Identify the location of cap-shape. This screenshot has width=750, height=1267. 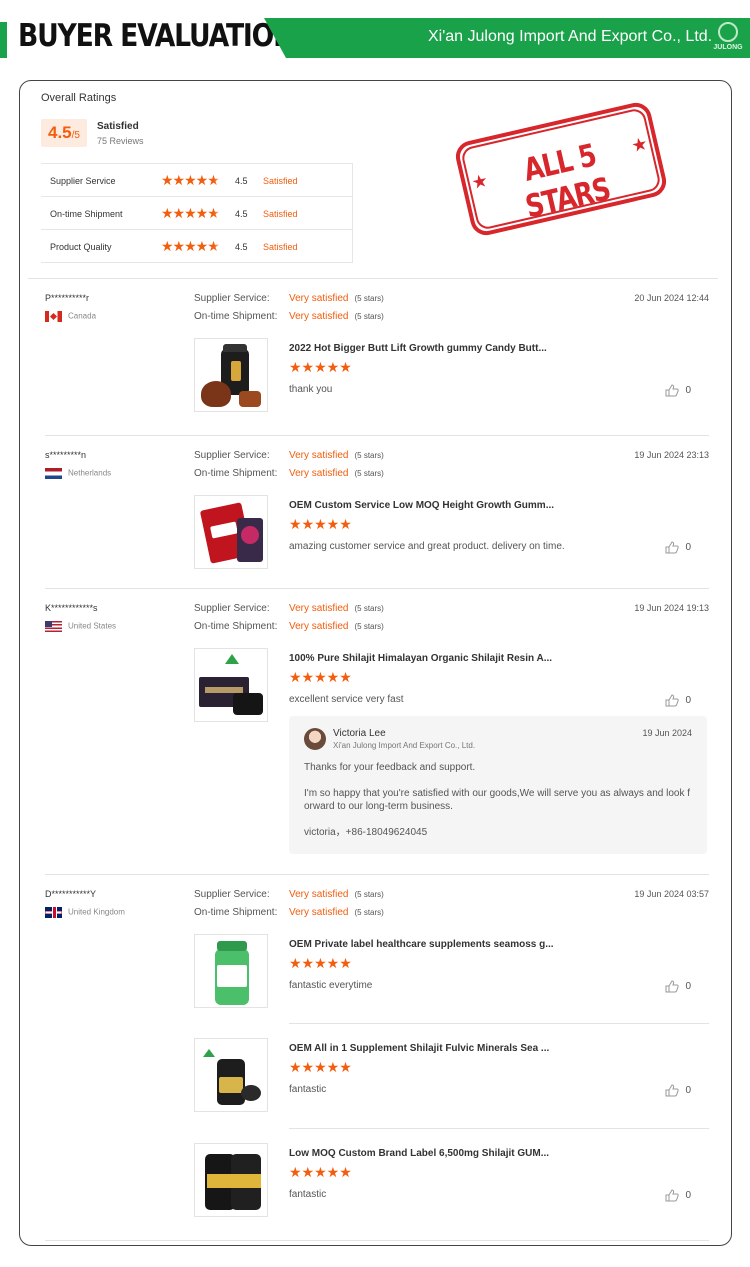
(232, 946).